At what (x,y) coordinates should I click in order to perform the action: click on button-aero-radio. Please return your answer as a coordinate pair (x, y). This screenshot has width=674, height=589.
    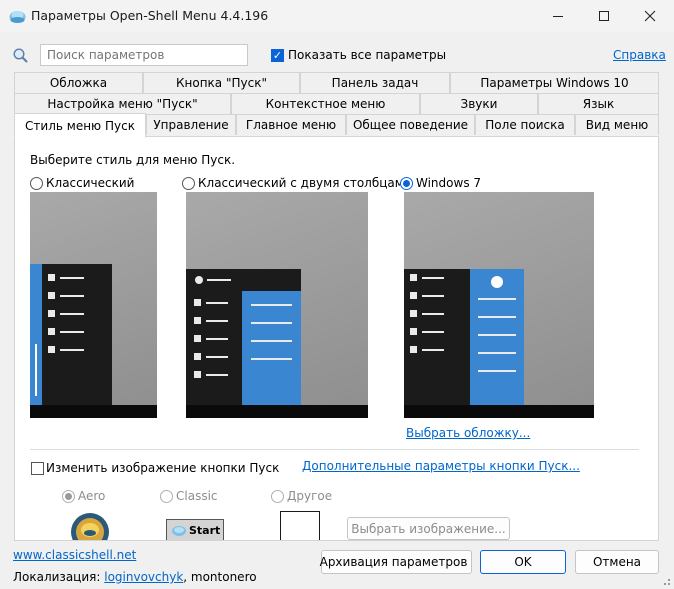
    Looking at the image, I should click on (68, 496).